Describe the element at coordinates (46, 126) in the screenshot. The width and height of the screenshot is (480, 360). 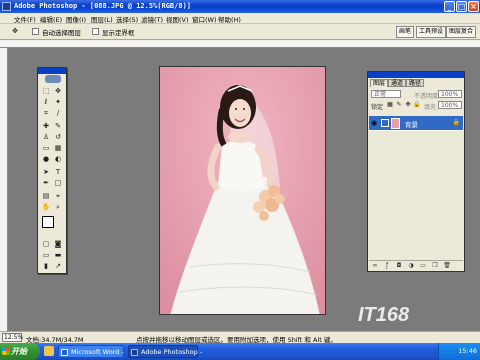
I see `healing-brush-tool-icon: ✚` at that location.